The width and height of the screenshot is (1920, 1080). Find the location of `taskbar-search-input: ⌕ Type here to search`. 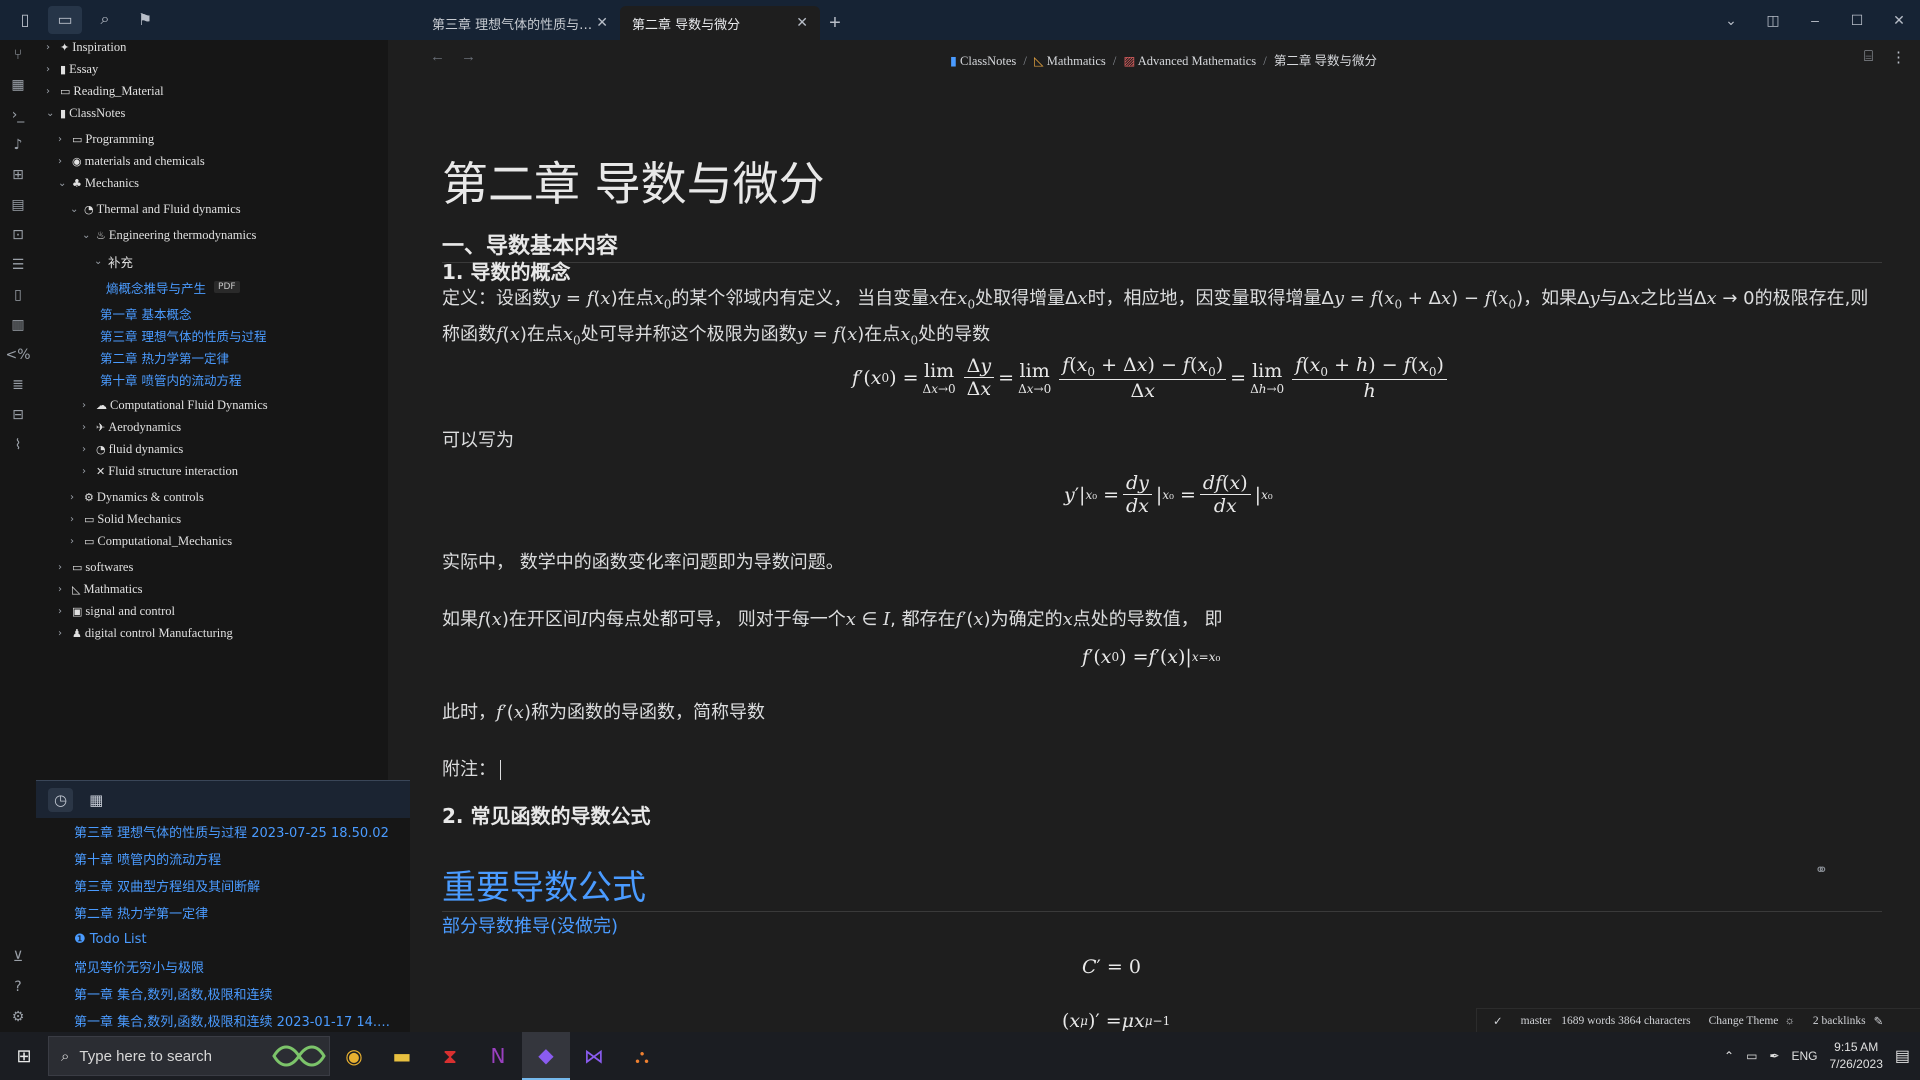

taskbar-search-input: ⌕ Type here to search is located at coordinates (189, 1056).